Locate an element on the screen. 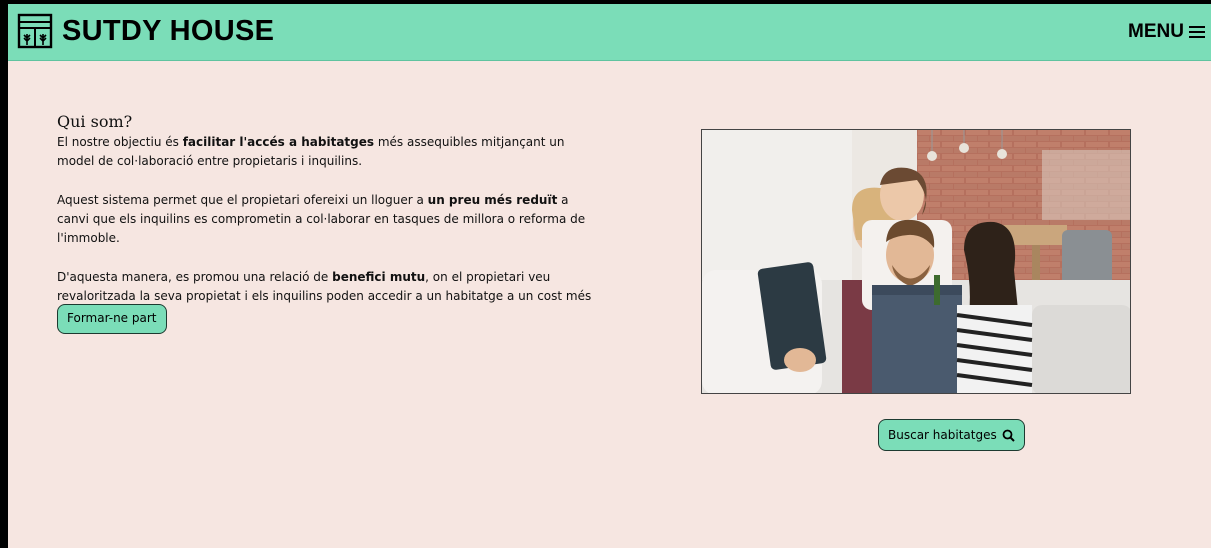  house-window-icon is located at coordinates (35, 31).